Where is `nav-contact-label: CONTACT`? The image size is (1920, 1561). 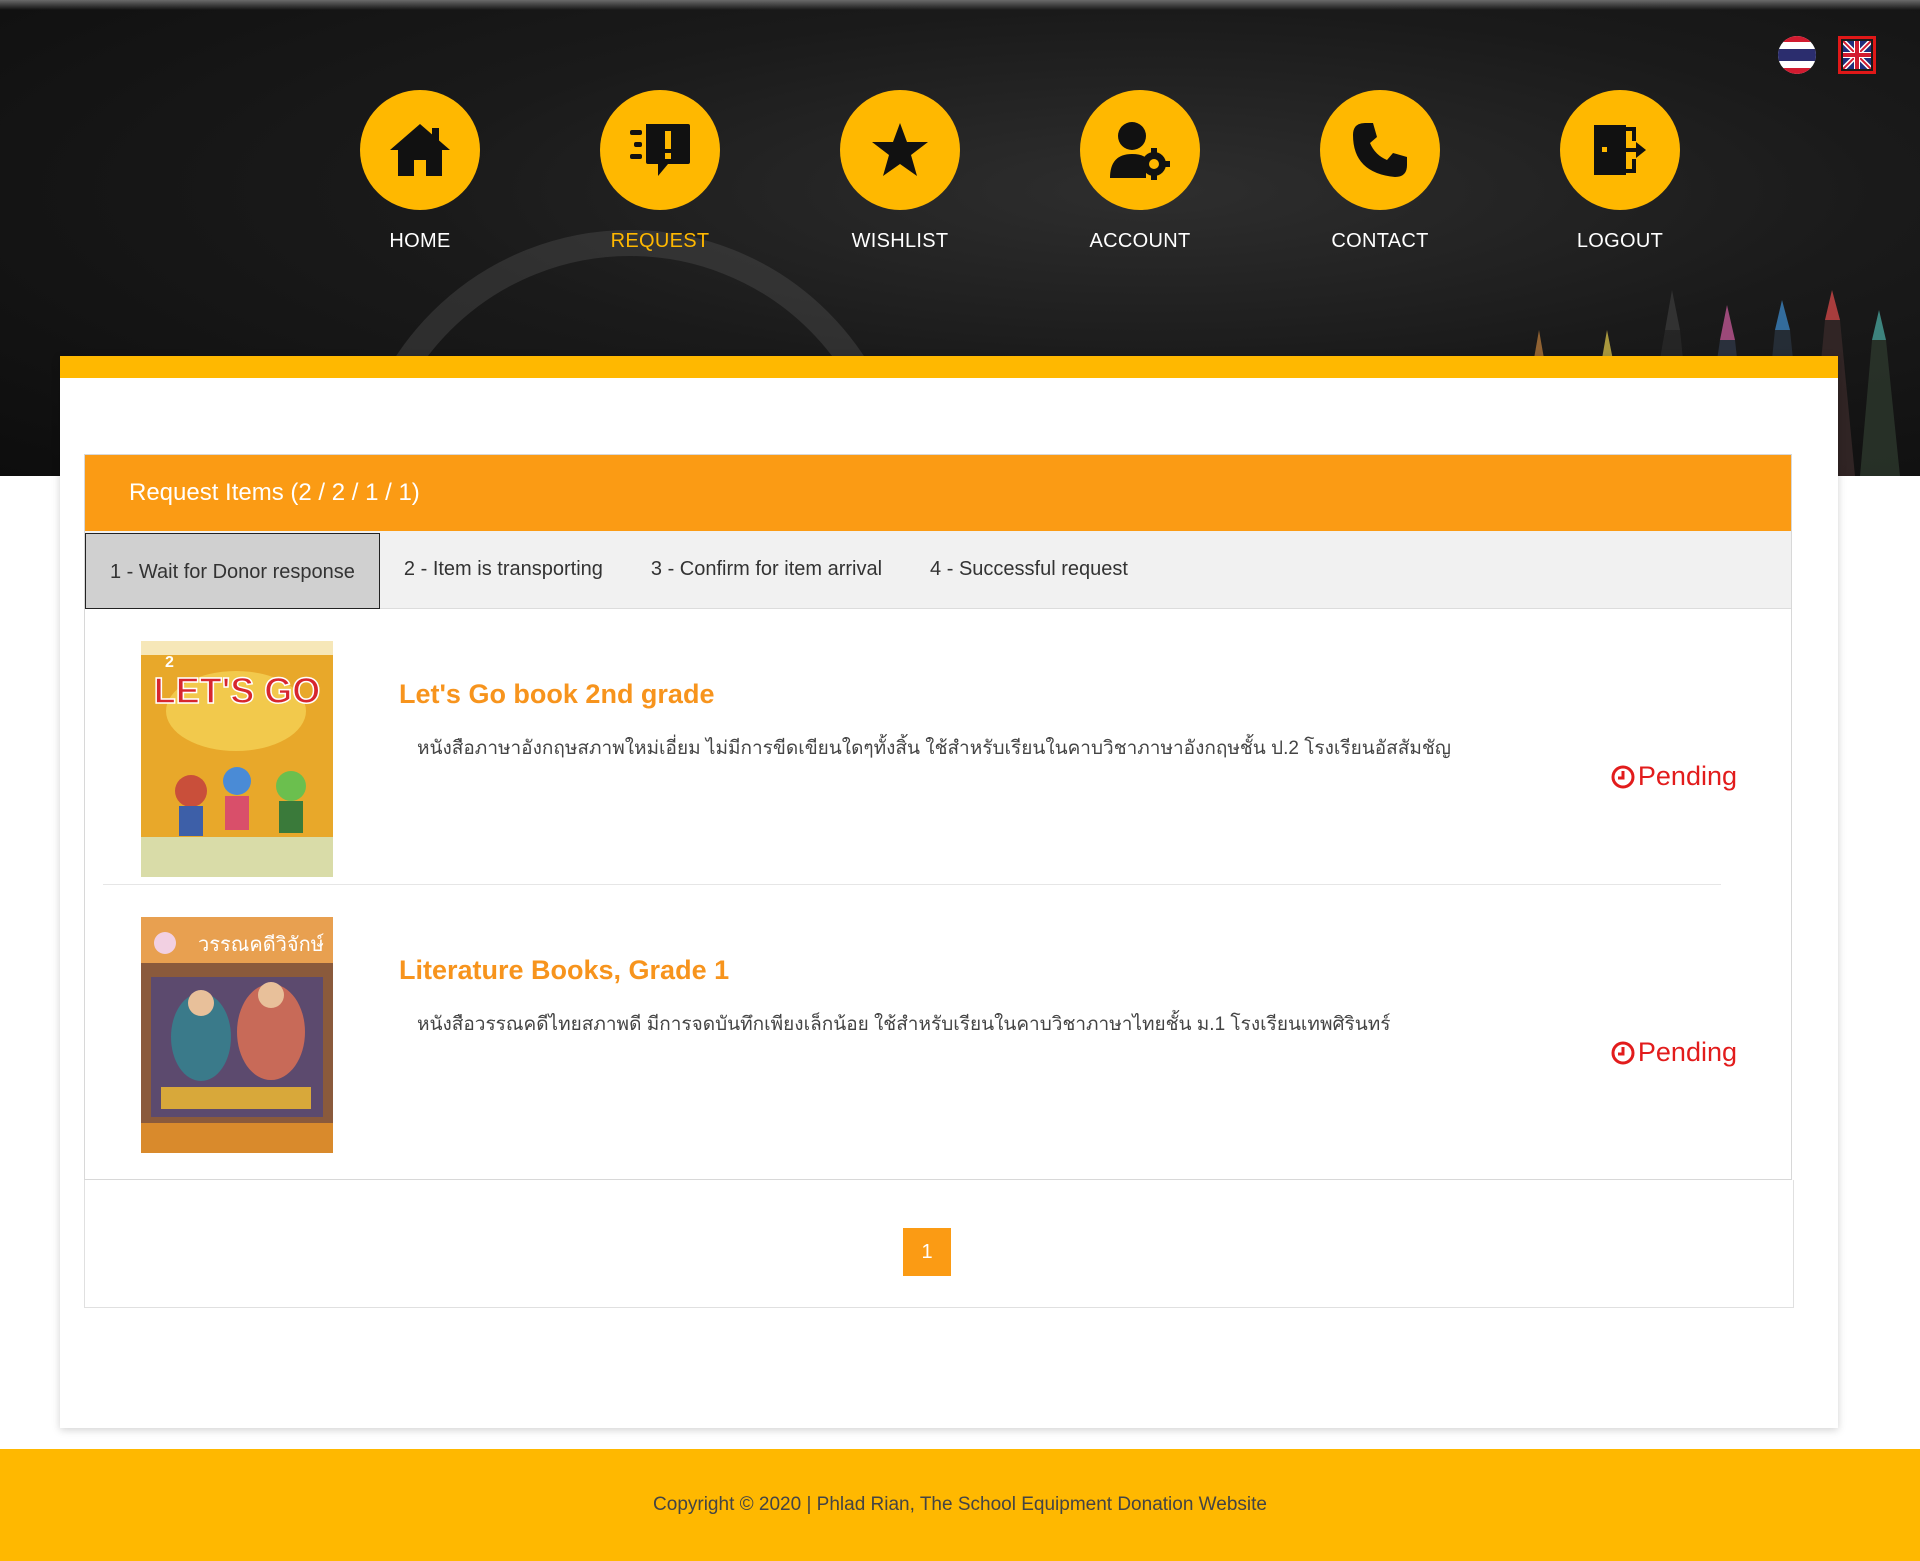 nav-contact-label: CONTACT is located at coordinates (1379, 241).